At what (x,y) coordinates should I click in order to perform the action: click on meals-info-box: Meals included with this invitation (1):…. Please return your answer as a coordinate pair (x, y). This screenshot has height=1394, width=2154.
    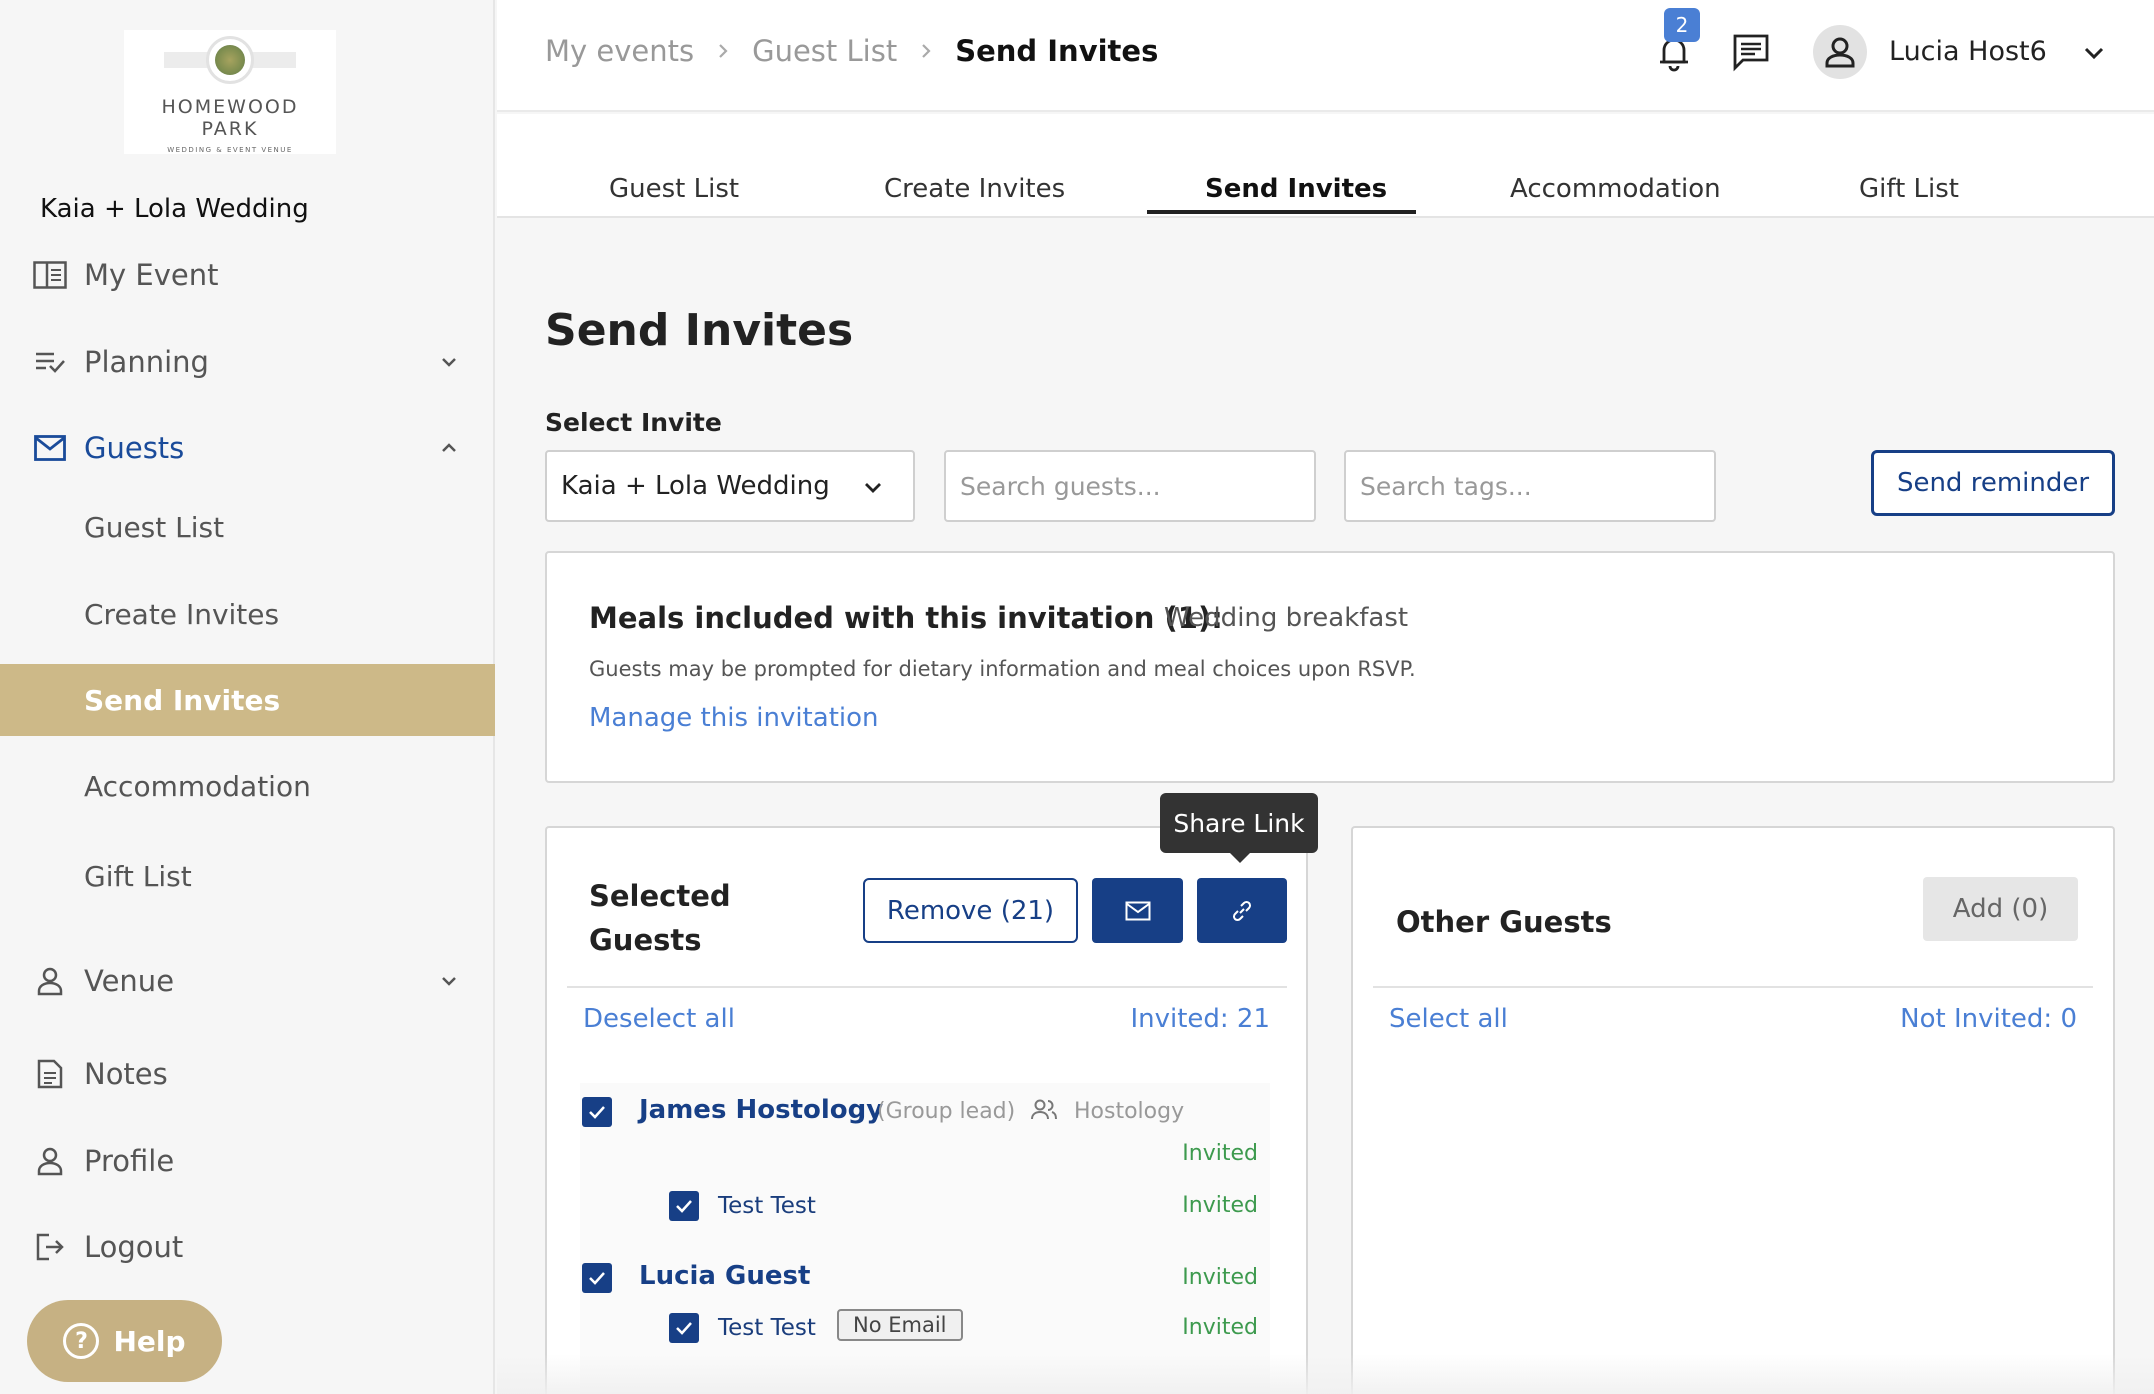
    Looking at the image, I should click on (1330, 667).